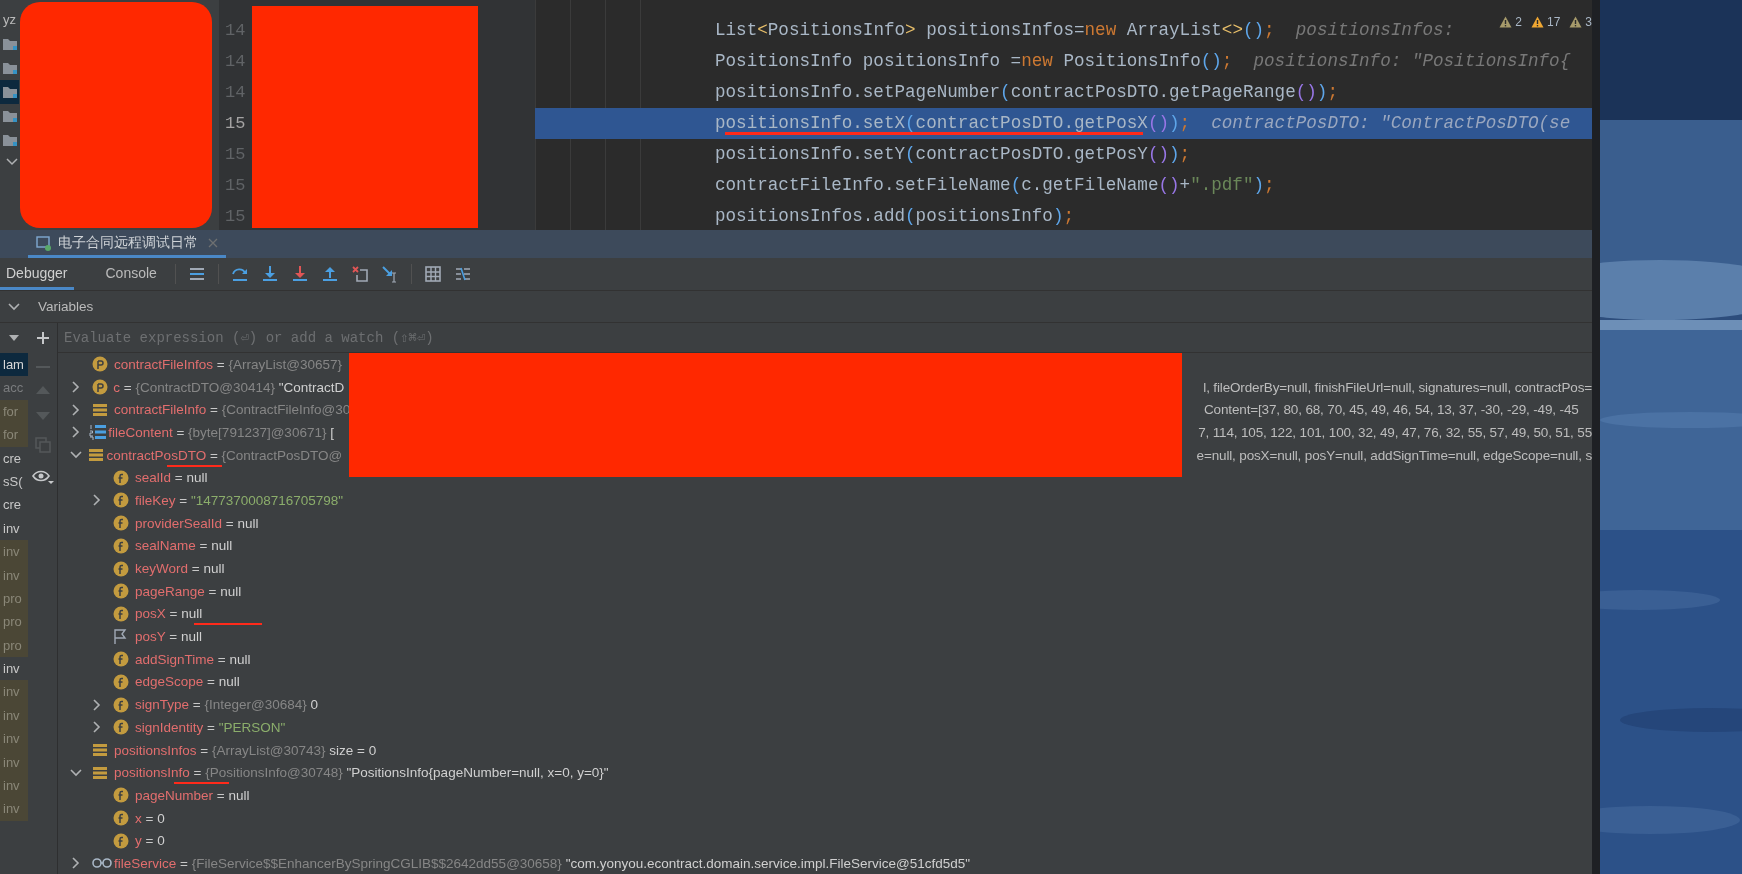  Describe the element at coordinates (192, 795) in the screenshot. I see `variable-entry: pageNumber = null` at that location.